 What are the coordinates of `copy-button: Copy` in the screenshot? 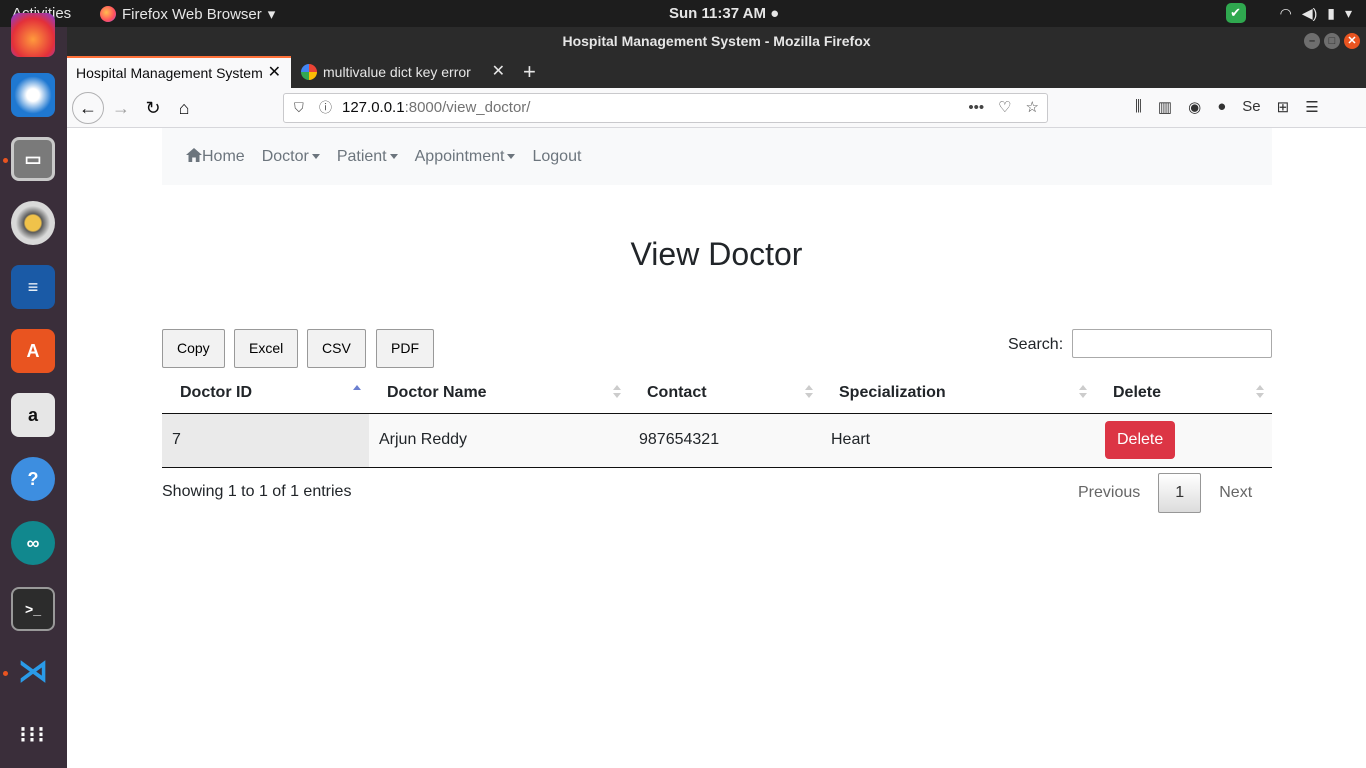 It's located at (193, 348).